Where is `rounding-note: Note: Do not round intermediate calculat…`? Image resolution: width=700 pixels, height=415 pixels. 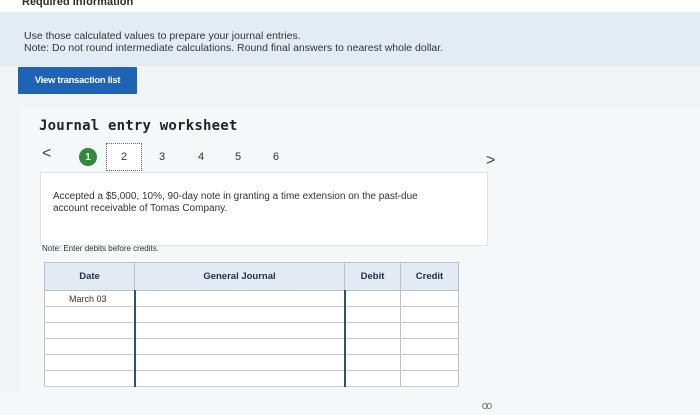 rounding-note: Note: Do not round intermediate calculat… is located at coordinates (234, 48).